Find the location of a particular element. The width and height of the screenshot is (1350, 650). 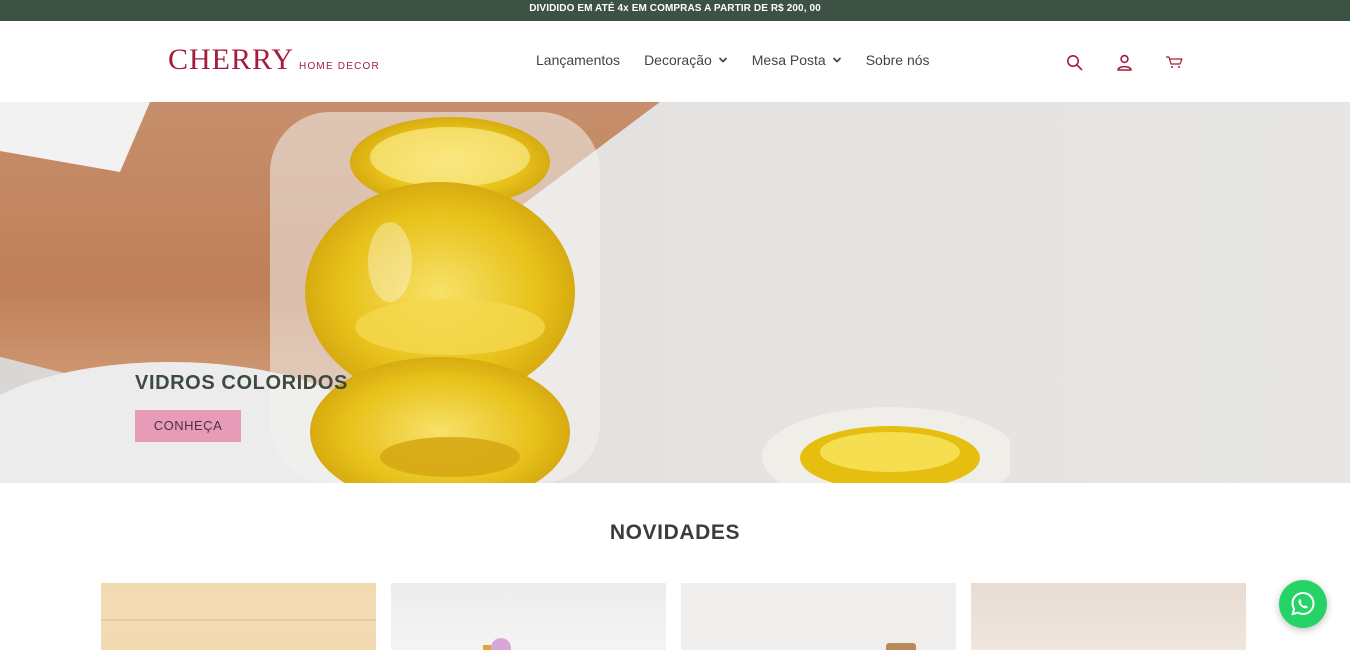

hero-cta-button: CONHEÇA is located at coordinates (188, 426).